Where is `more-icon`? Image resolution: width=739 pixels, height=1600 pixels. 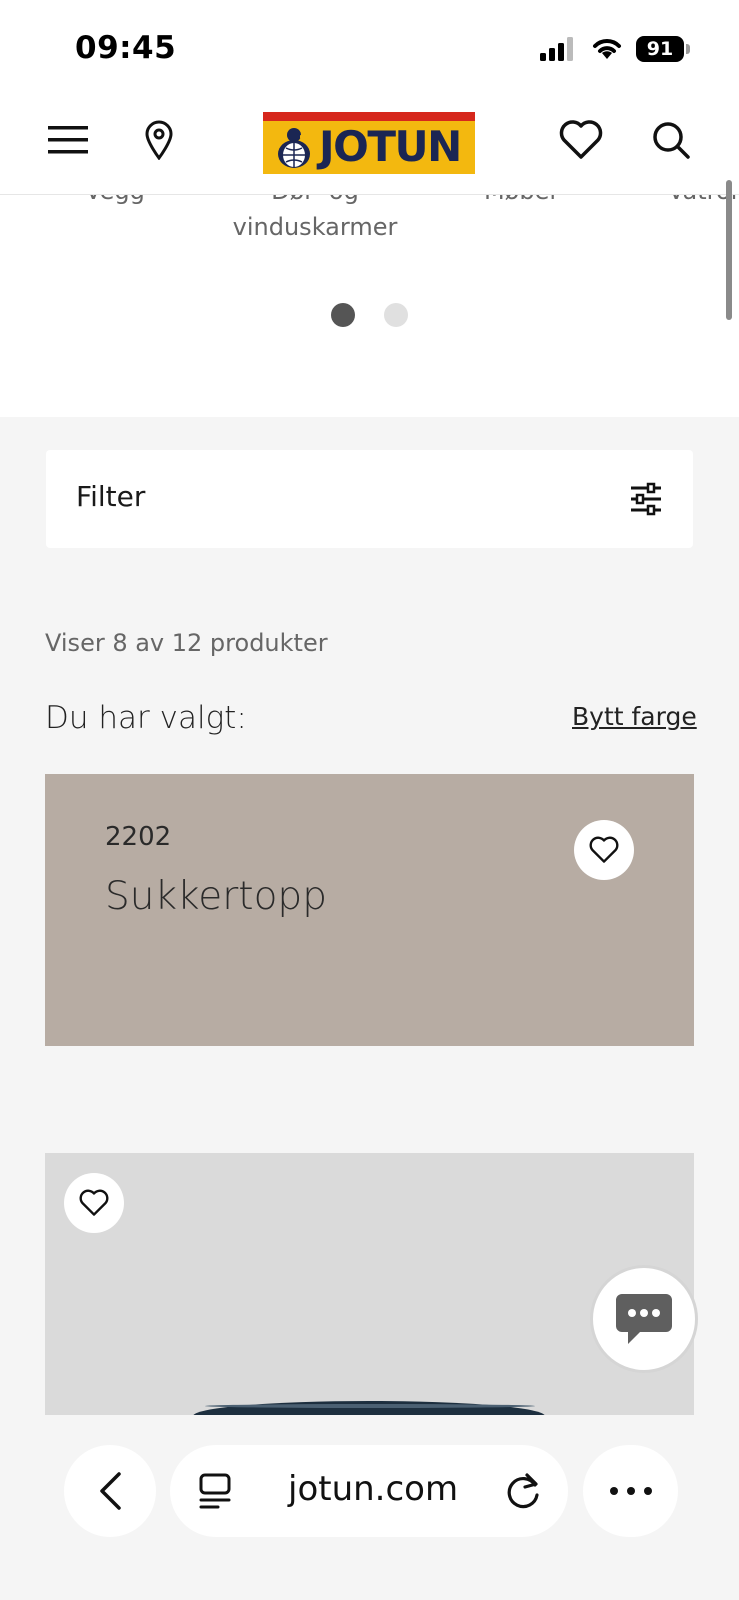 more-icon is located at coordinates (630, 1491).